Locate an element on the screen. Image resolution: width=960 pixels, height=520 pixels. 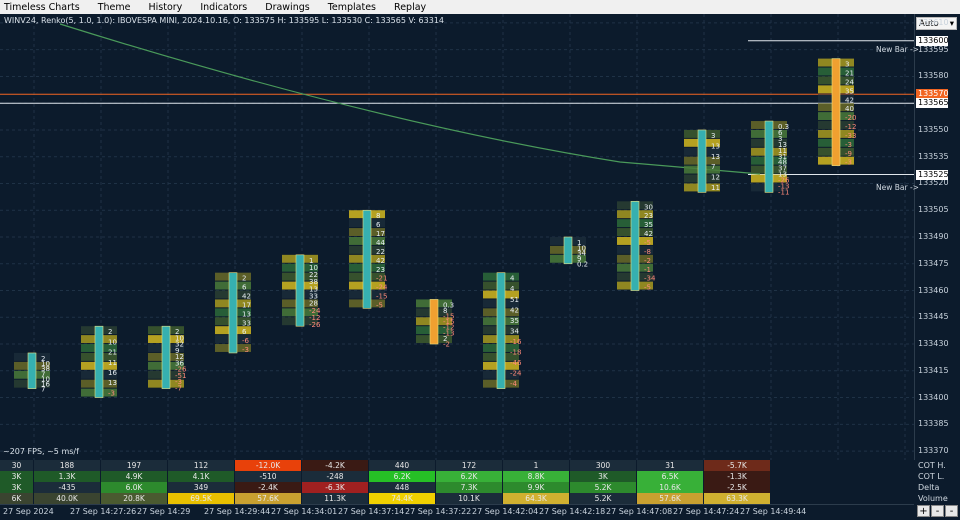
time-tick-label: 27 Sep 14:29 is located at coordinates (164, 511).